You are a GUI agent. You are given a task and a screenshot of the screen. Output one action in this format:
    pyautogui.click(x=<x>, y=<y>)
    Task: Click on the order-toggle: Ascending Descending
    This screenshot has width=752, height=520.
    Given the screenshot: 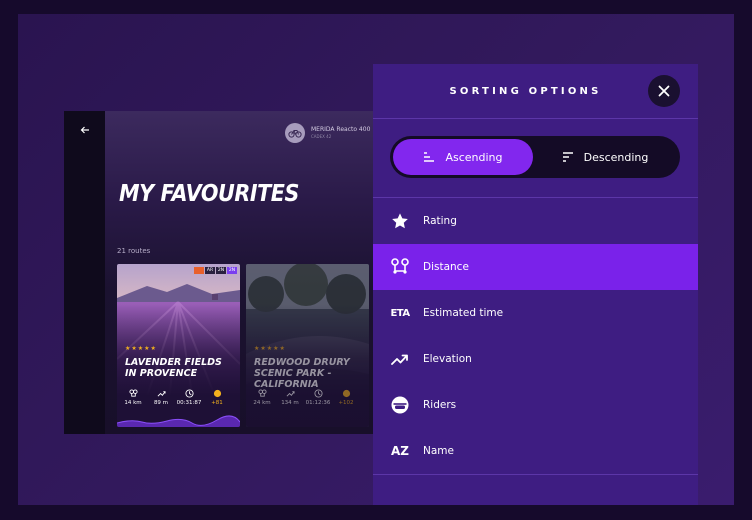 What is the action you would take?
    pyautogui.click(x=535, y=157)
    